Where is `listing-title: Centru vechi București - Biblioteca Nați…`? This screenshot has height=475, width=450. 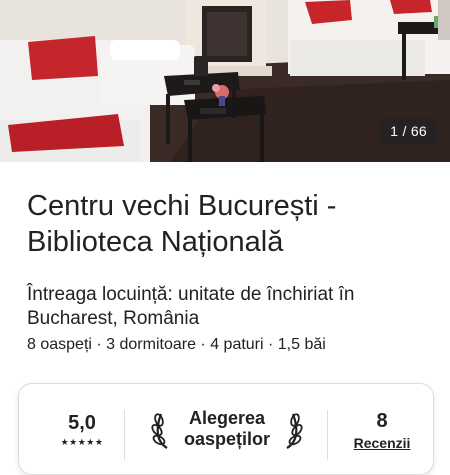
listing-title: Centru vechi București - Biblioteca Nați… is located at coordinates (227, 224).